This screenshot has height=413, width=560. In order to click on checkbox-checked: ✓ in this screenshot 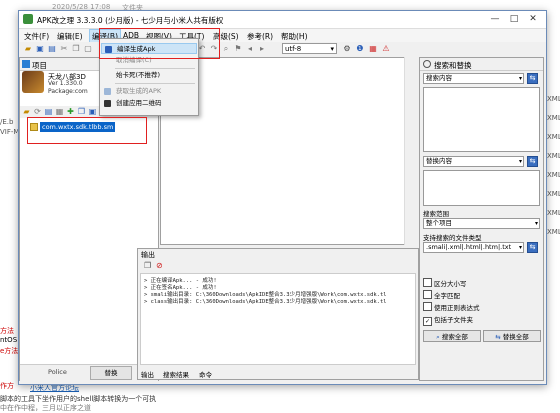, I will do `click(427, 321)`.